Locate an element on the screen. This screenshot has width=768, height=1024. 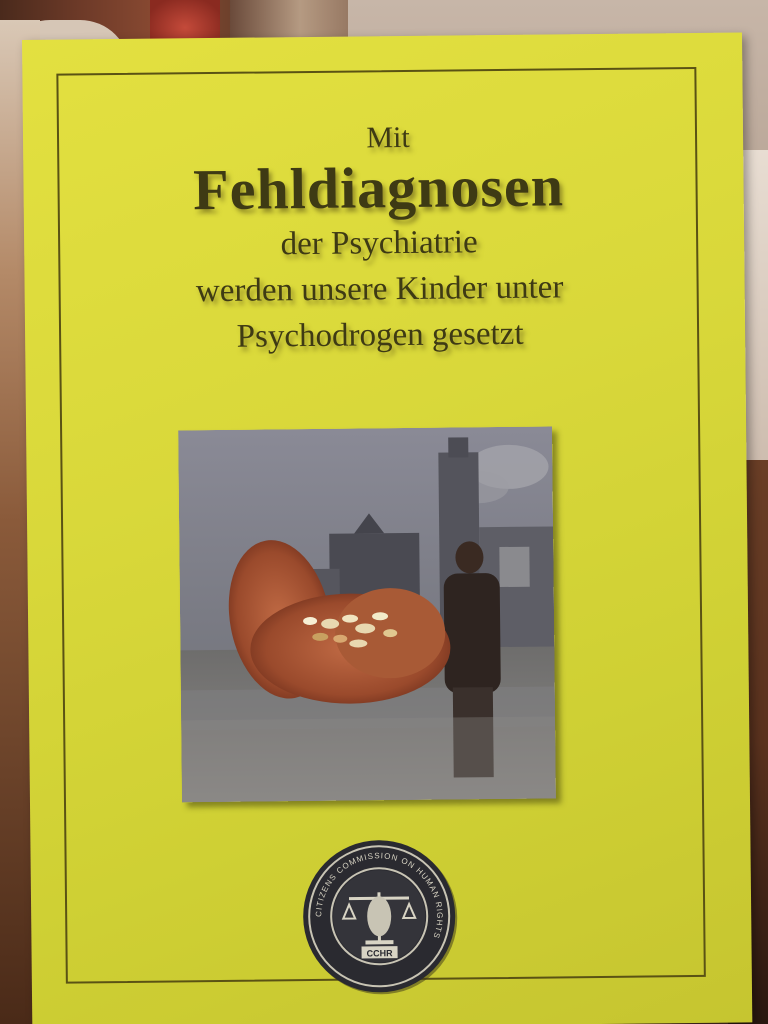
title-line-3: Psychodrogen gesetzt is located at coordinates (380, 335).